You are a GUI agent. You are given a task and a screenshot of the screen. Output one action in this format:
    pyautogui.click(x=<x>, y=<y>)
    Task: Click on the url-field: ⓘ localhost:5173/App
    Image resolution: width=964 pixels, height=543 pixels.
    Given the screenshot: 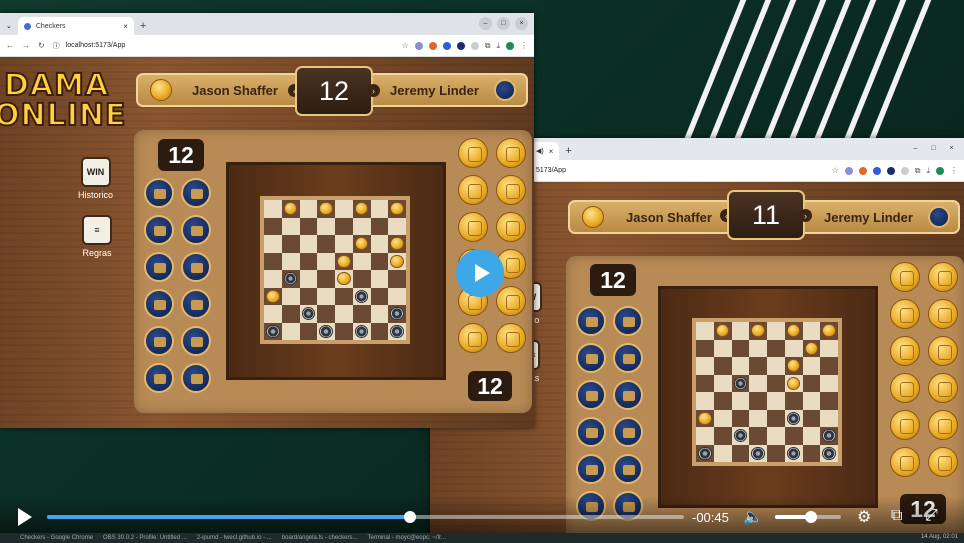 What is the action you would take?
    pyautogui.click(x=223, y=46)
    